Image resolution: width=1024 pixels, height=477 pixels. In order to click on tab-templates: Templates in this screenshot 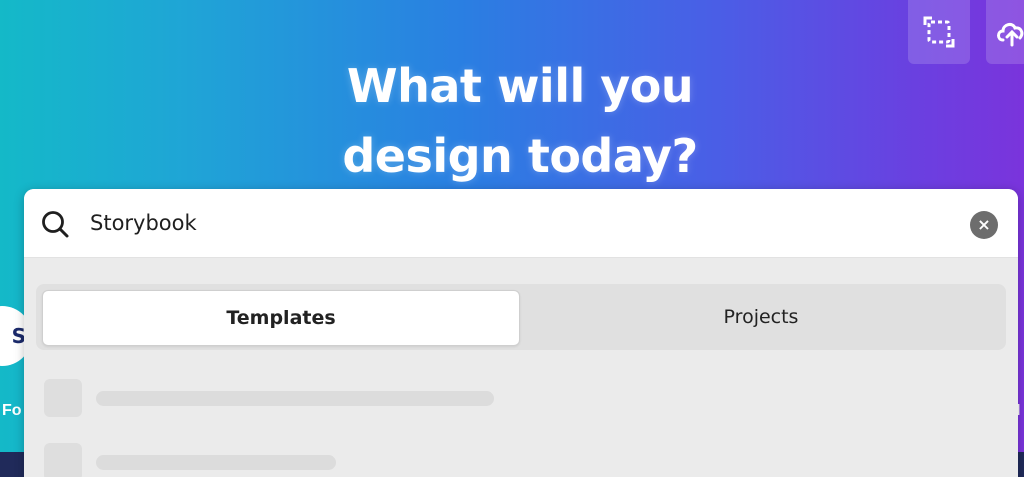, I will do `click(281, 318)`.